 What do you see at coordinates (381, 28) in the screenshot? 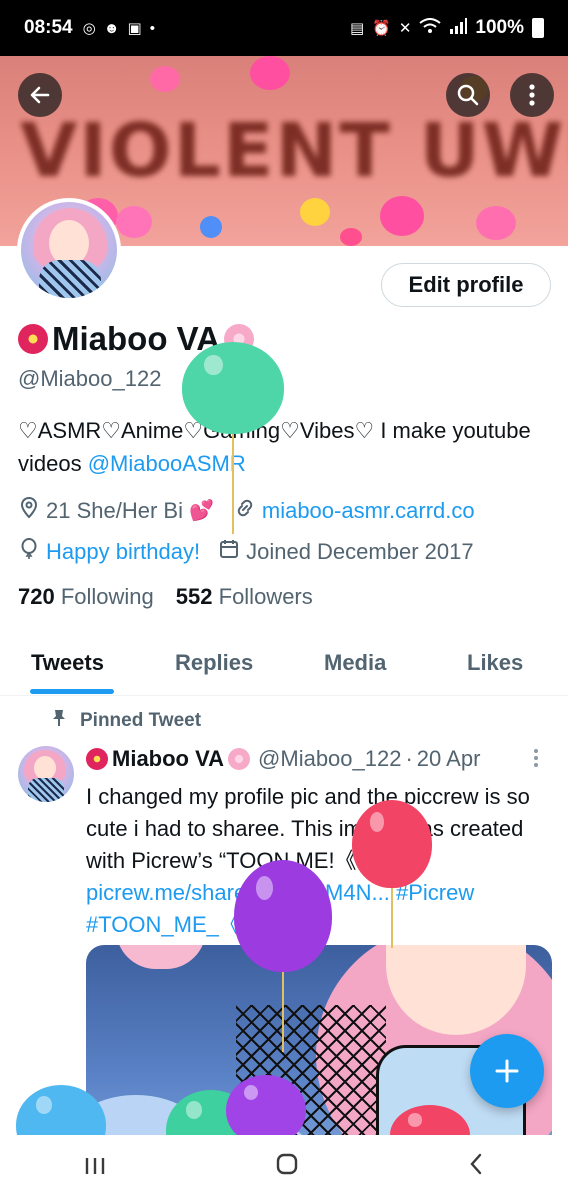
I see `alarm-icon: ⏰` at bounding box center [381, 28].